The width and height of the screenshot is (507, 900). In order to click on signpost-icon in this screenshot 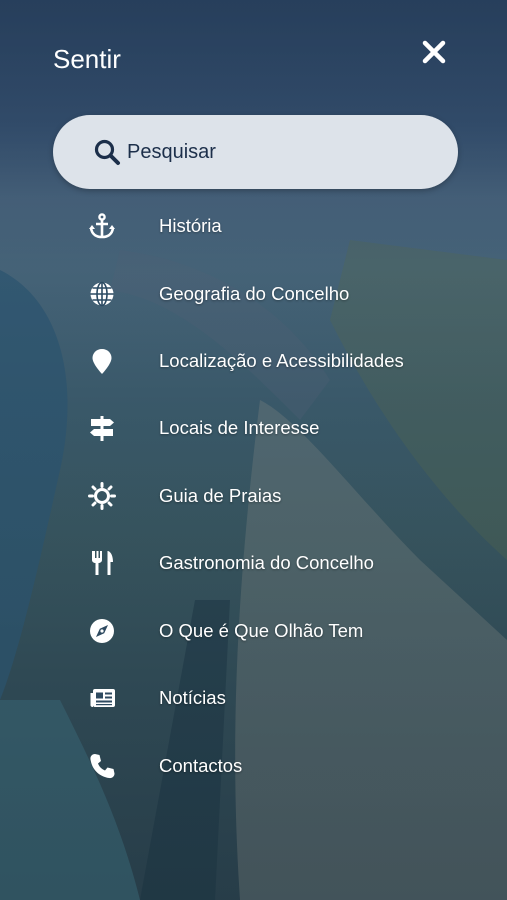, I will do `click(102, 428)`.